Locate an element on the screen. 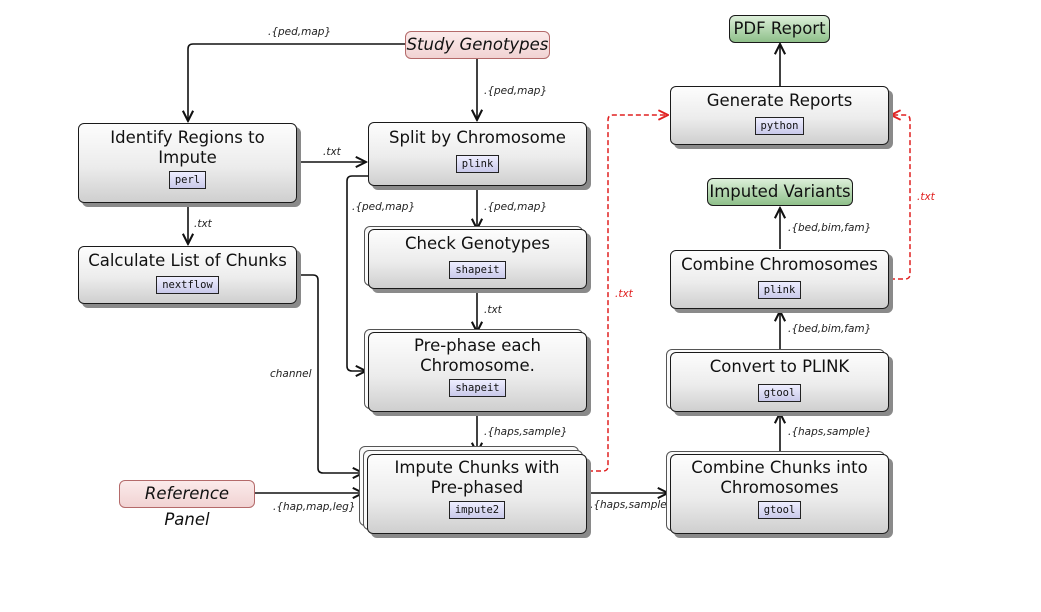 The width and height of the screenshot is (1041, 612). process-convert-plink: Convert to PLINK gtool is located at coordinates (779, 382).